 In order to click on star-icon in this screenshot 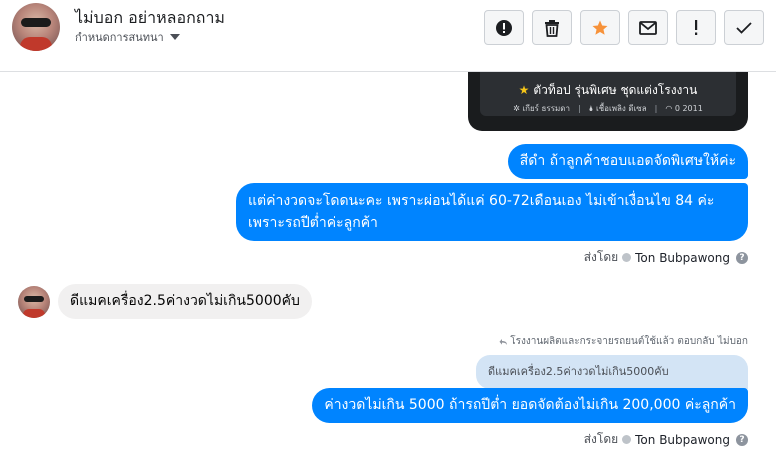, I will do `click(600, 27)`.